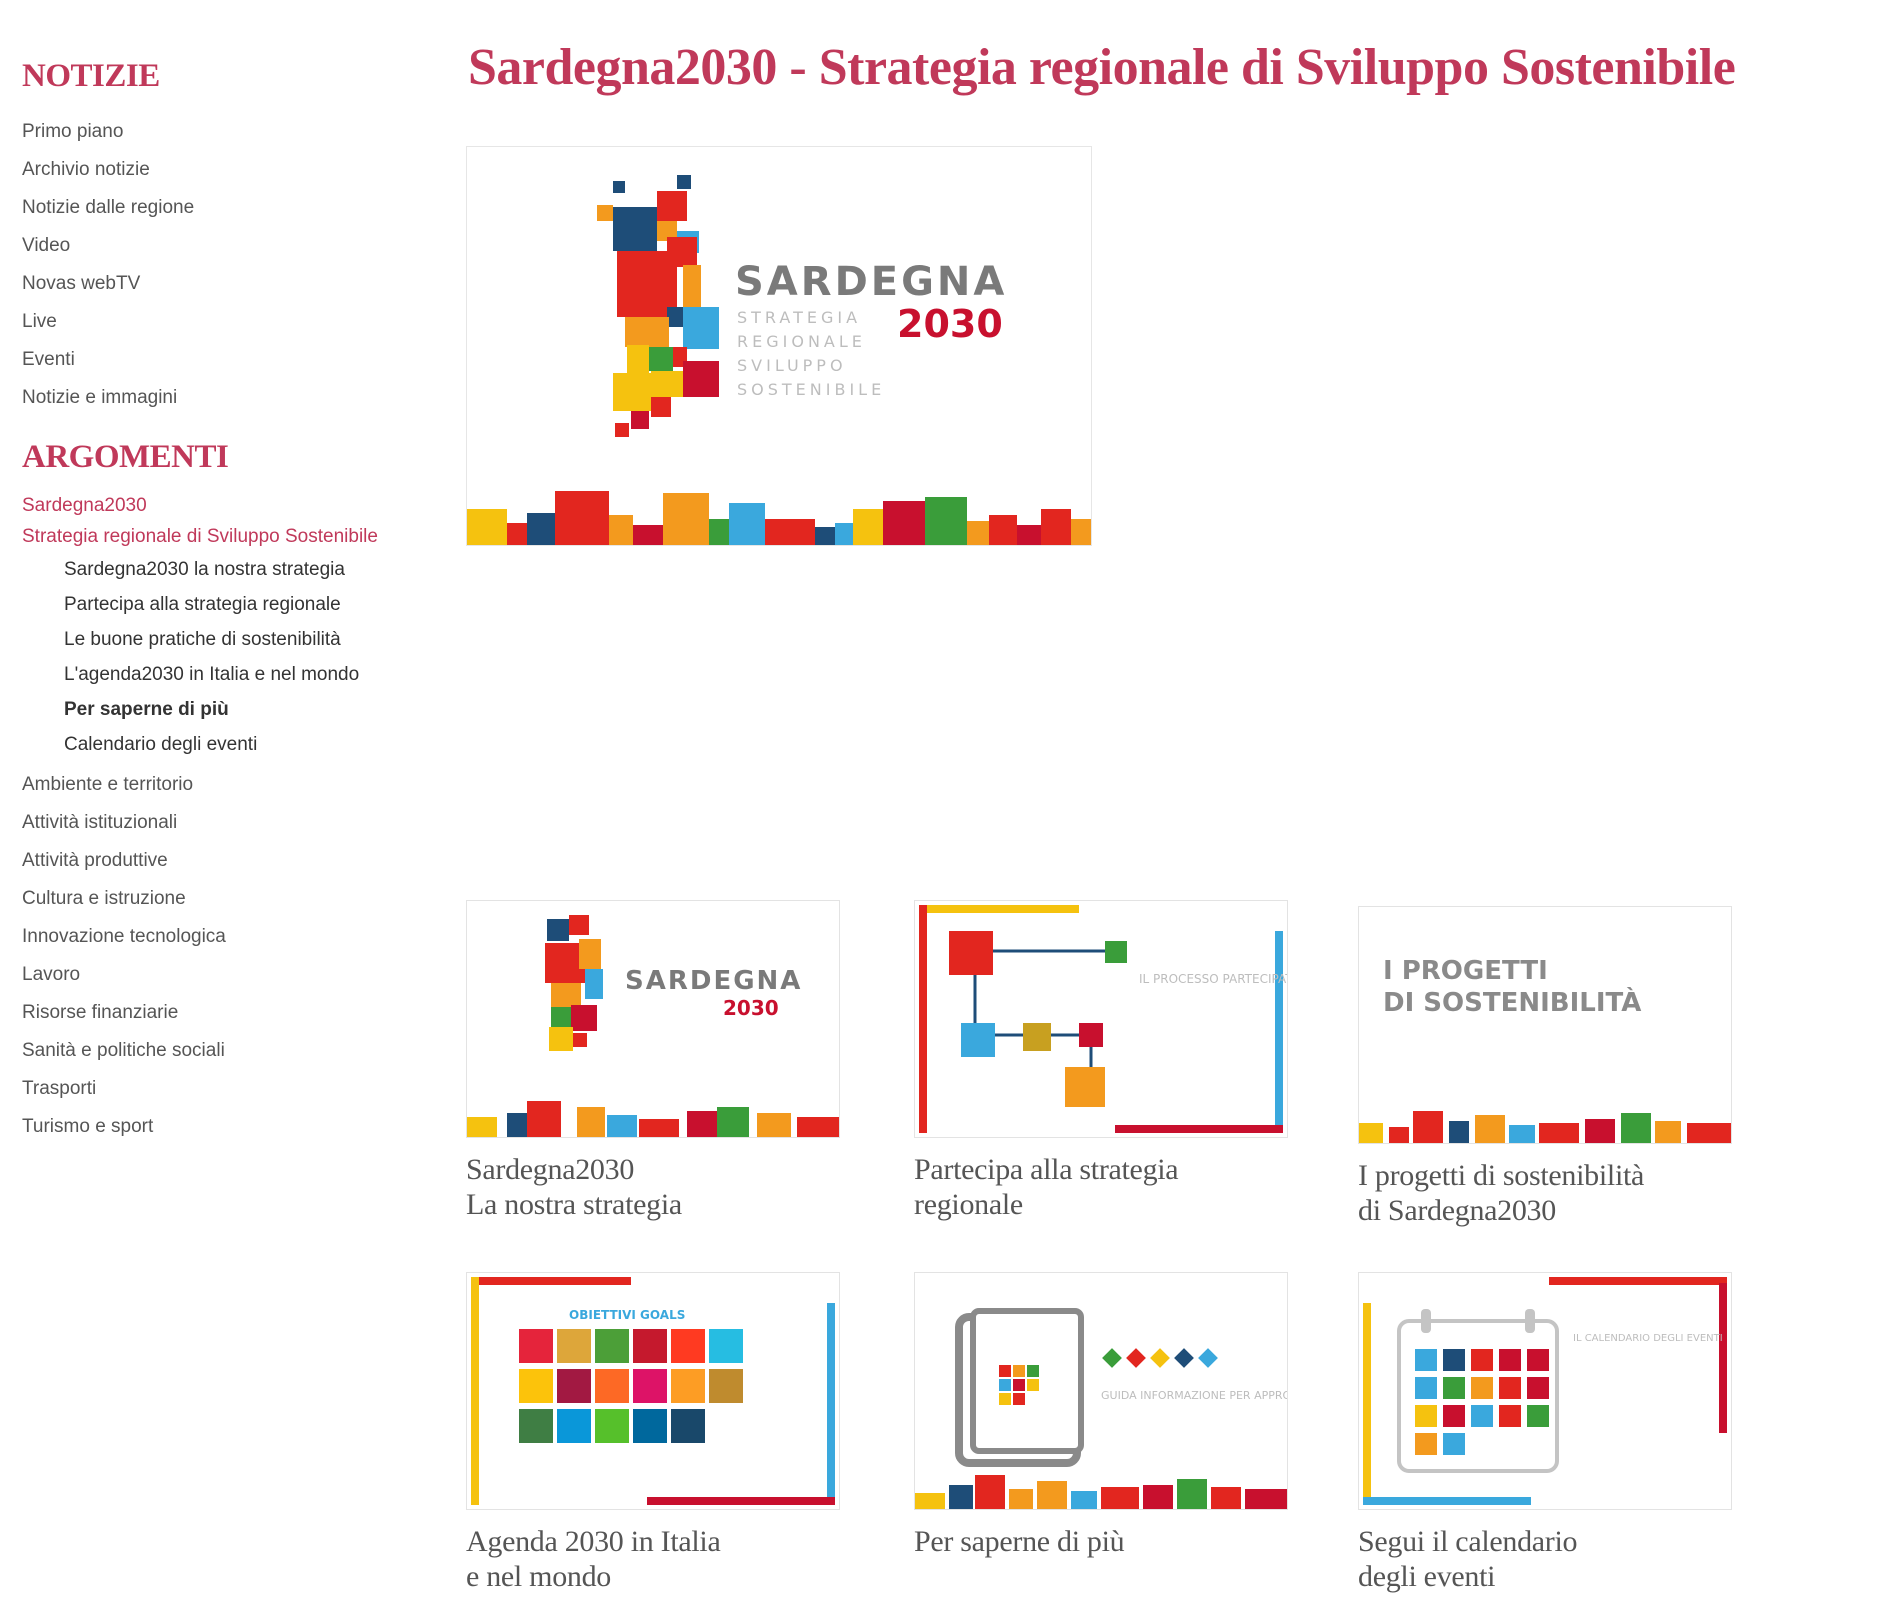  What do you see at coordinates (232, 398) in the screenshot?
I see `sidebar-item-notizie-immagini: Notizie e immagini` at bounding box center [232, 398].